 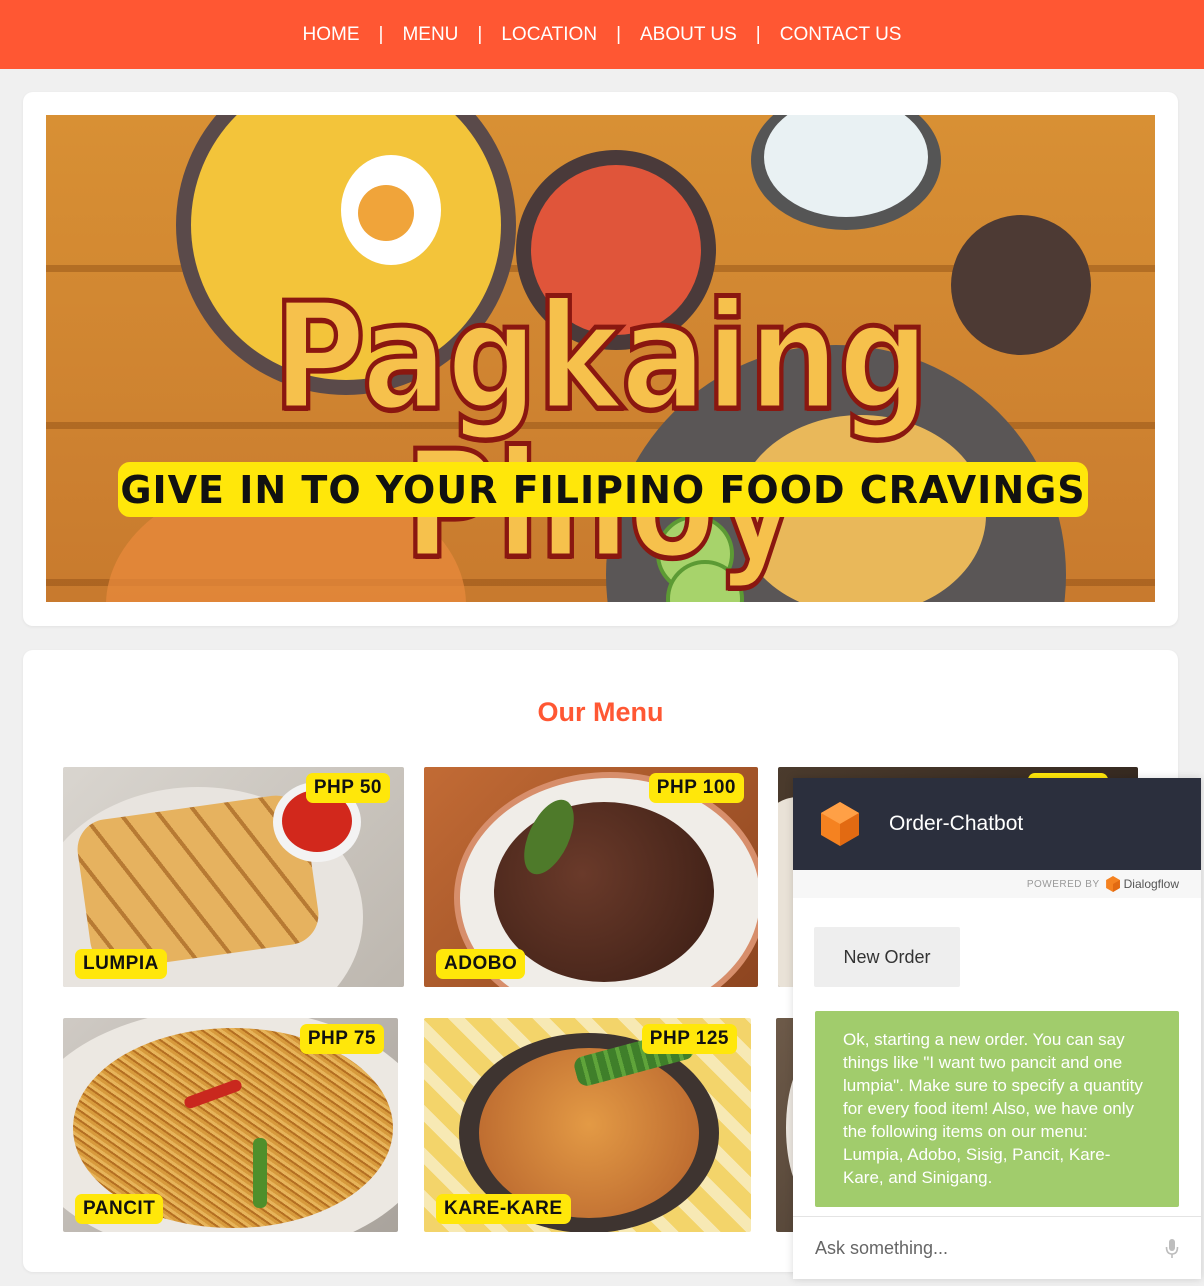 What do you see at coordinates (997, 884) in the screenshot?
I see `powered-by-bar: POWERED BY Dialogflow` at bounding box center [997, 884].